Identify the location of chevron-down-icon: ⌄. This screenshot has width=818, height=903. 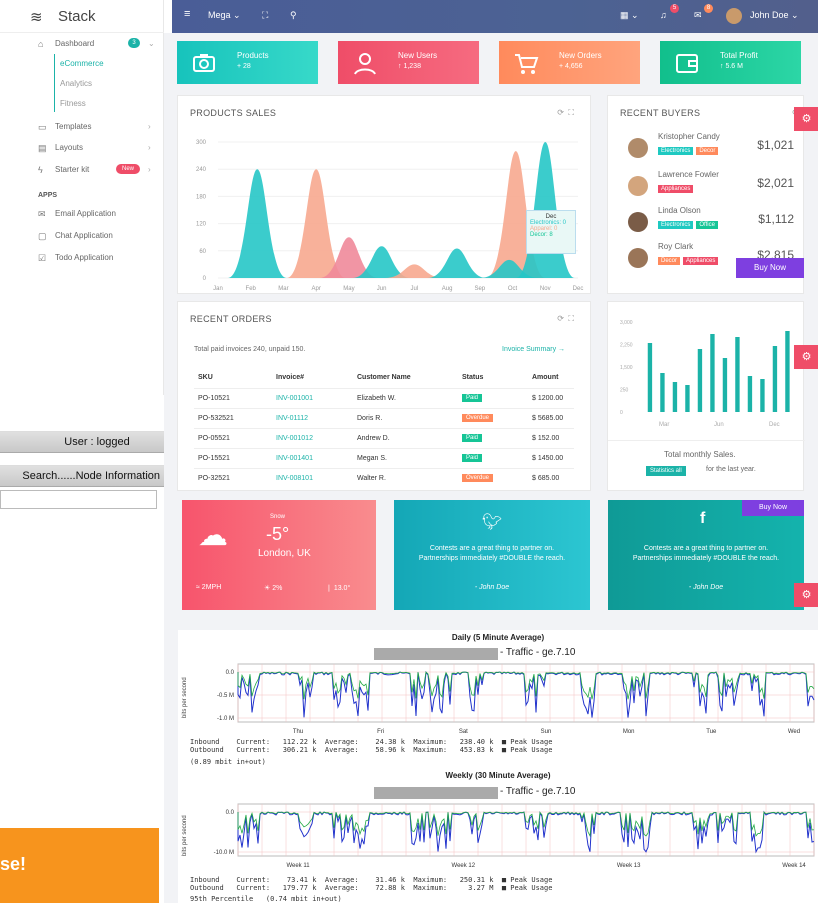
(151, 43).